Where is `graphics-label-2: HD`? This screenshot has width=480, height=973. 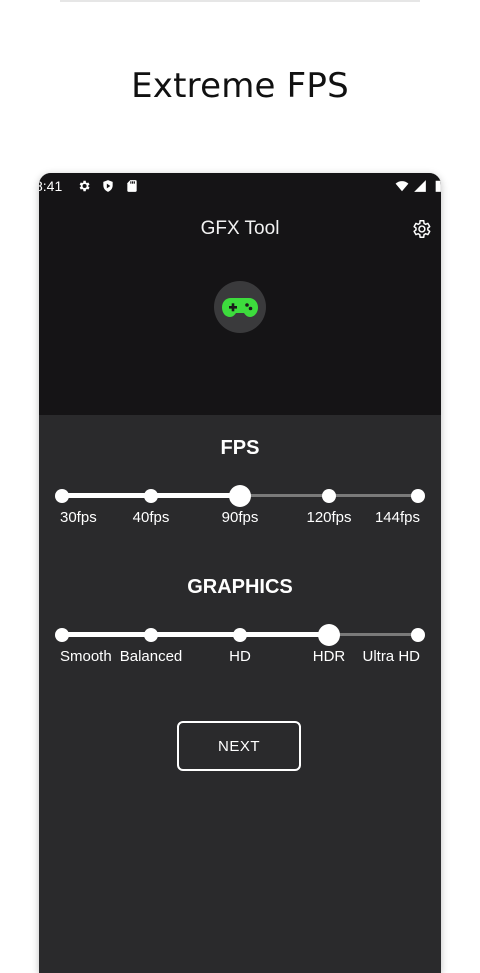
graphics-label-2: HD is located at coordinates (240, 656).